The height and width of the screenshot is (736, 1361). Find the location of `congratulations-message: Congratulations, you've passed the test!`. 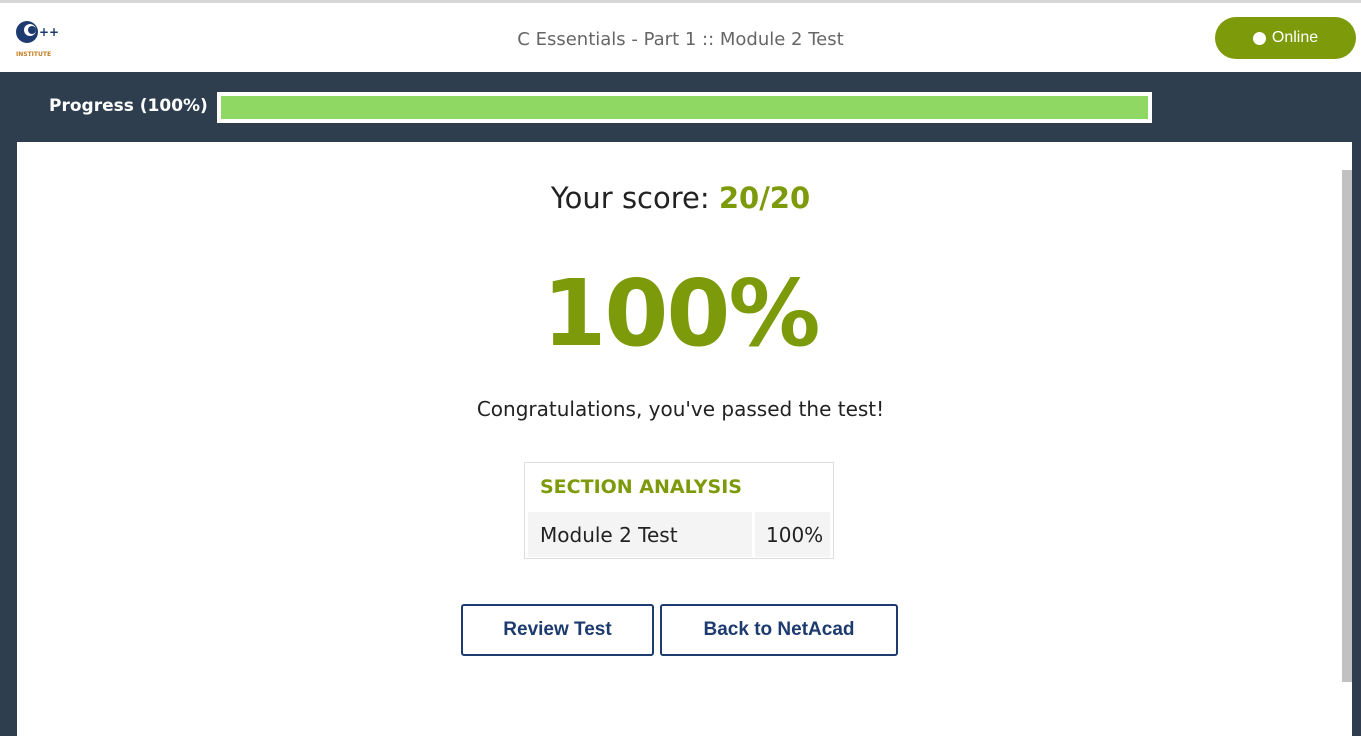

congratulations-message: Congratulations, you've passed the test! is located at coordinates (680, 409).